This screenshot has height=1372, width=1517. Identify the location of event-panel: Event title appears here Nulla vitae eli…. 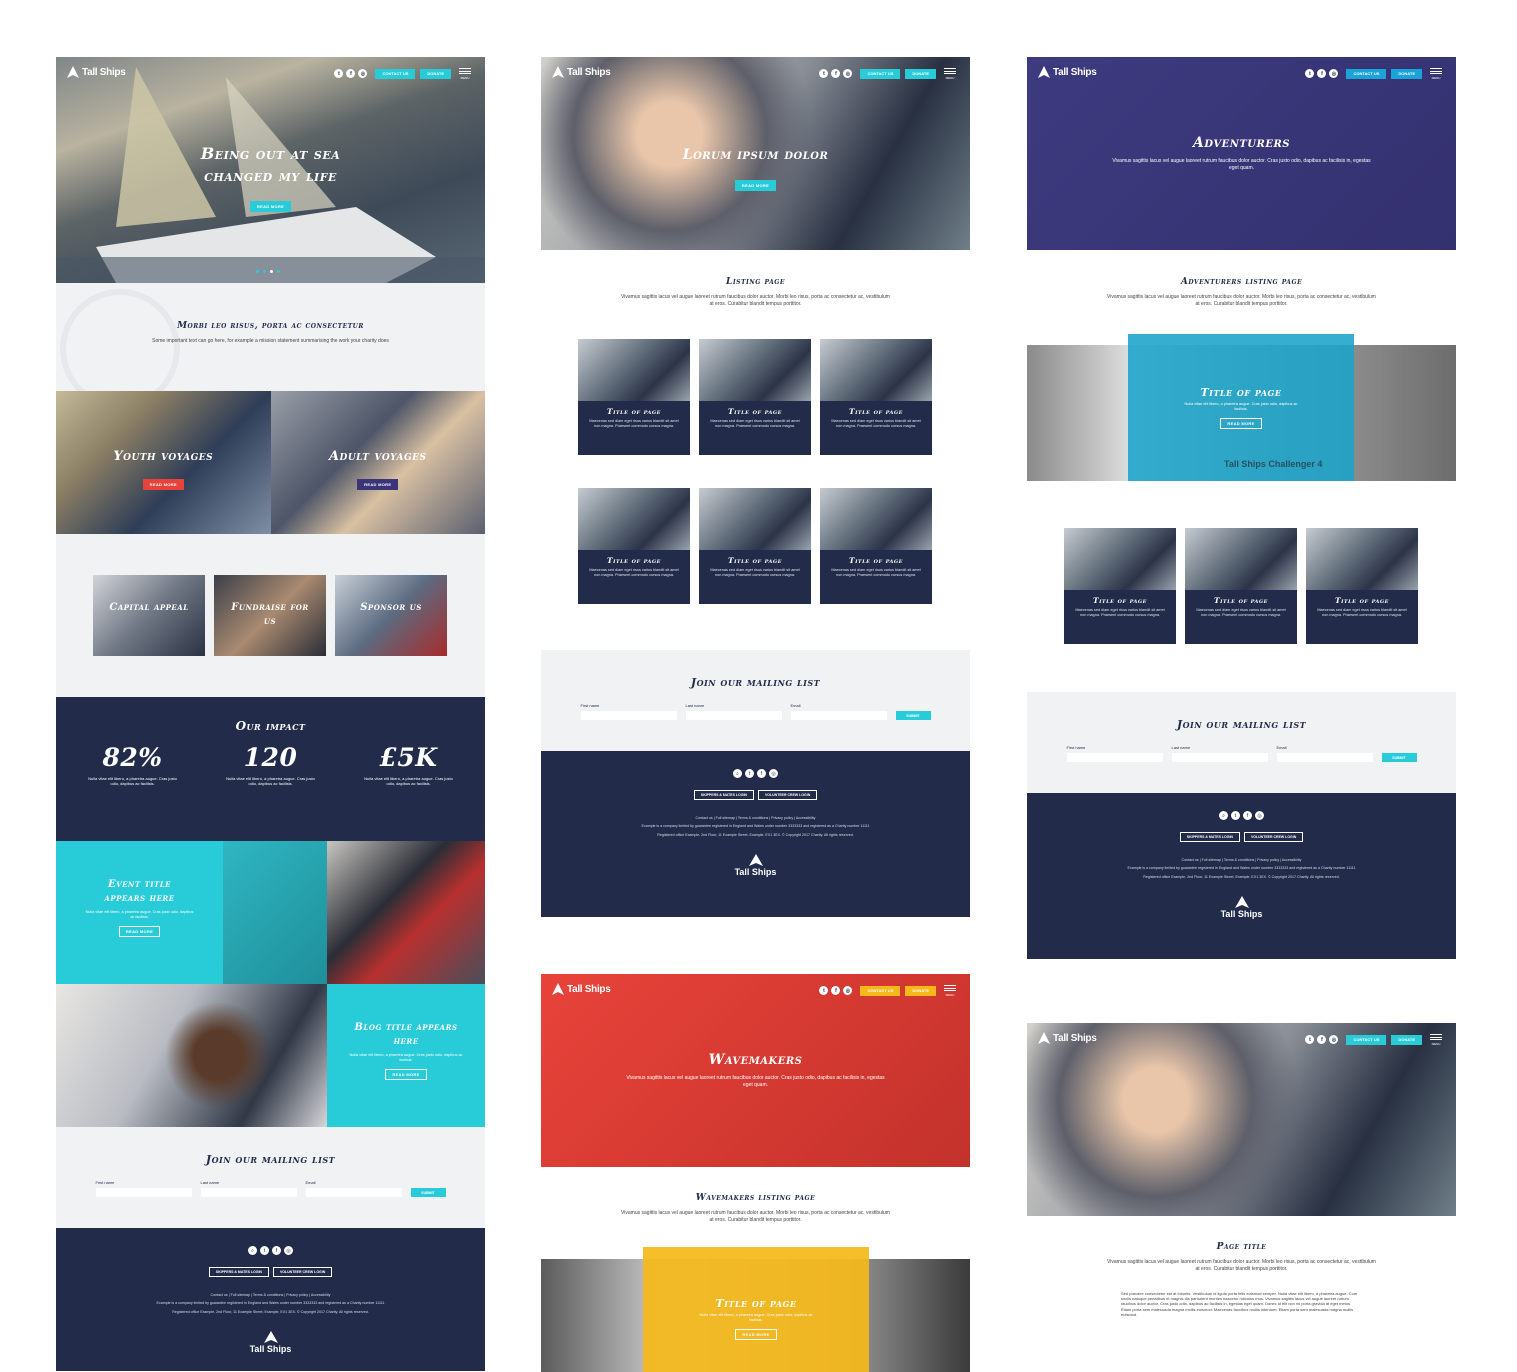
(139, 912).